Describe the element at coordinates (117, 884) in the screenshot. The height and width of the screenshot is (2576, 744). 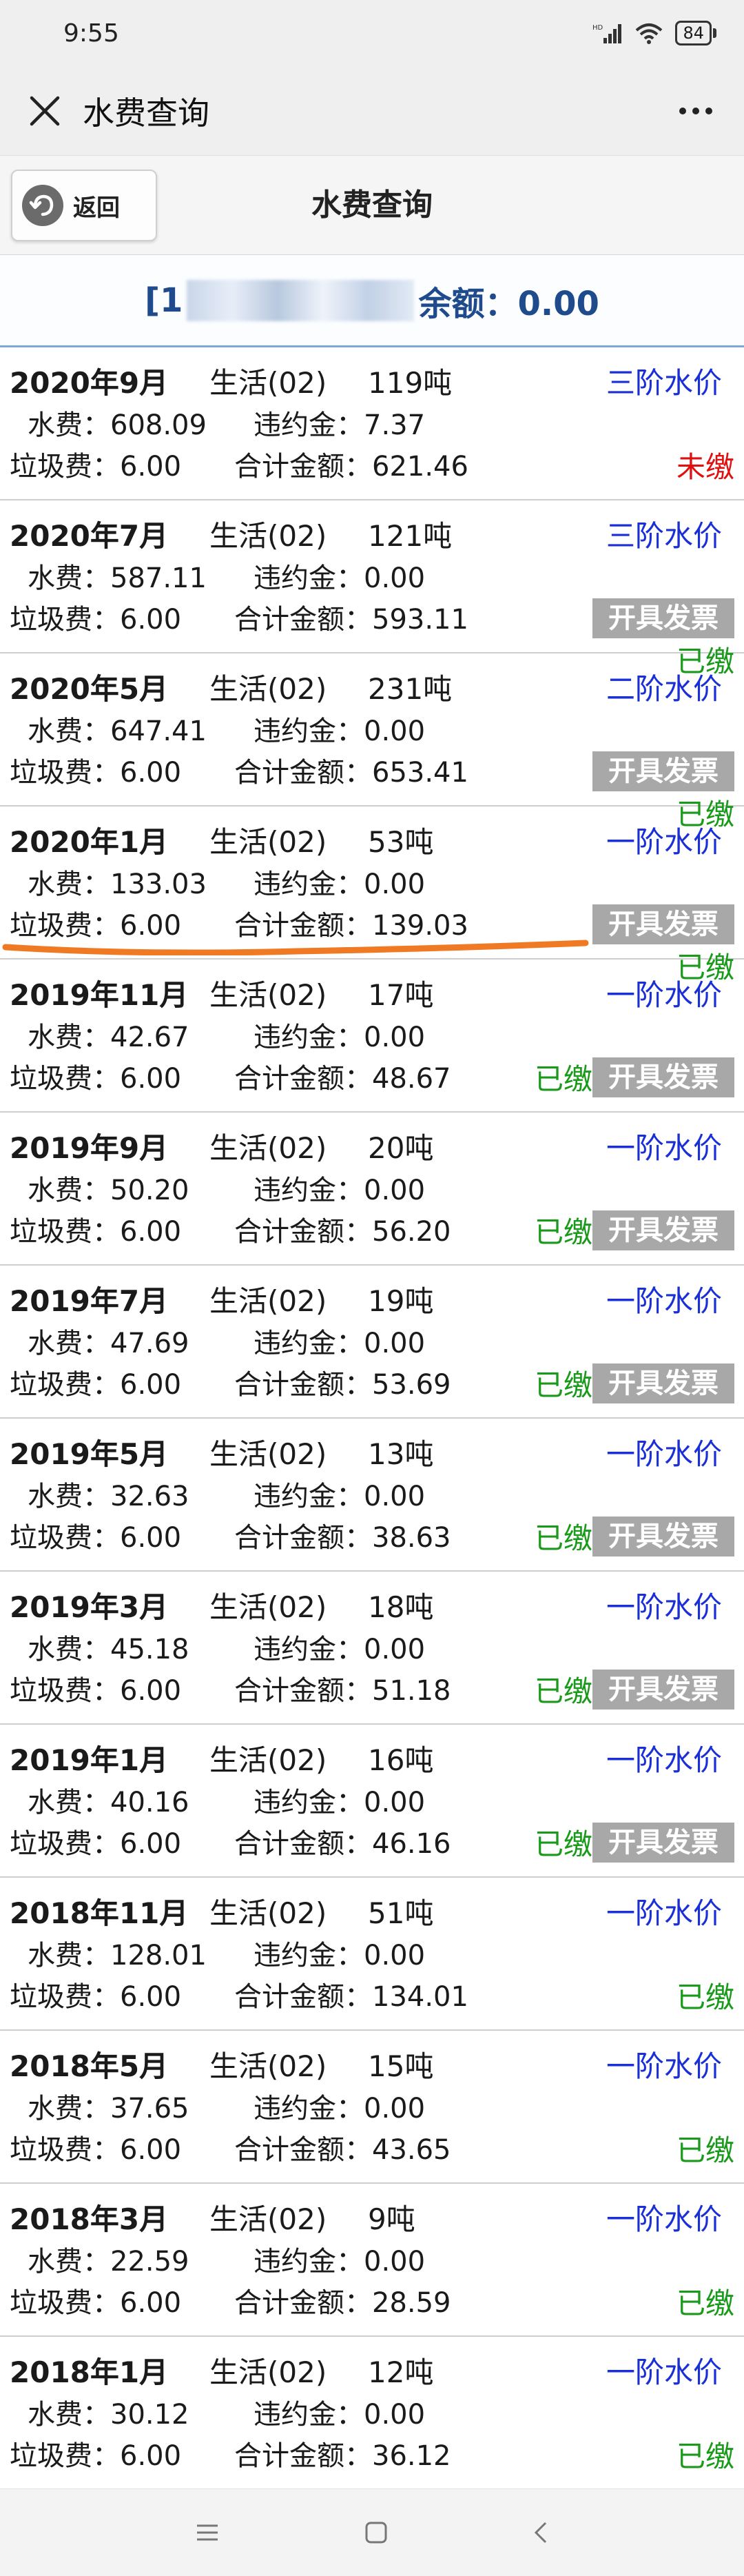
I see `water-fee: 水费：133.03` at that location.